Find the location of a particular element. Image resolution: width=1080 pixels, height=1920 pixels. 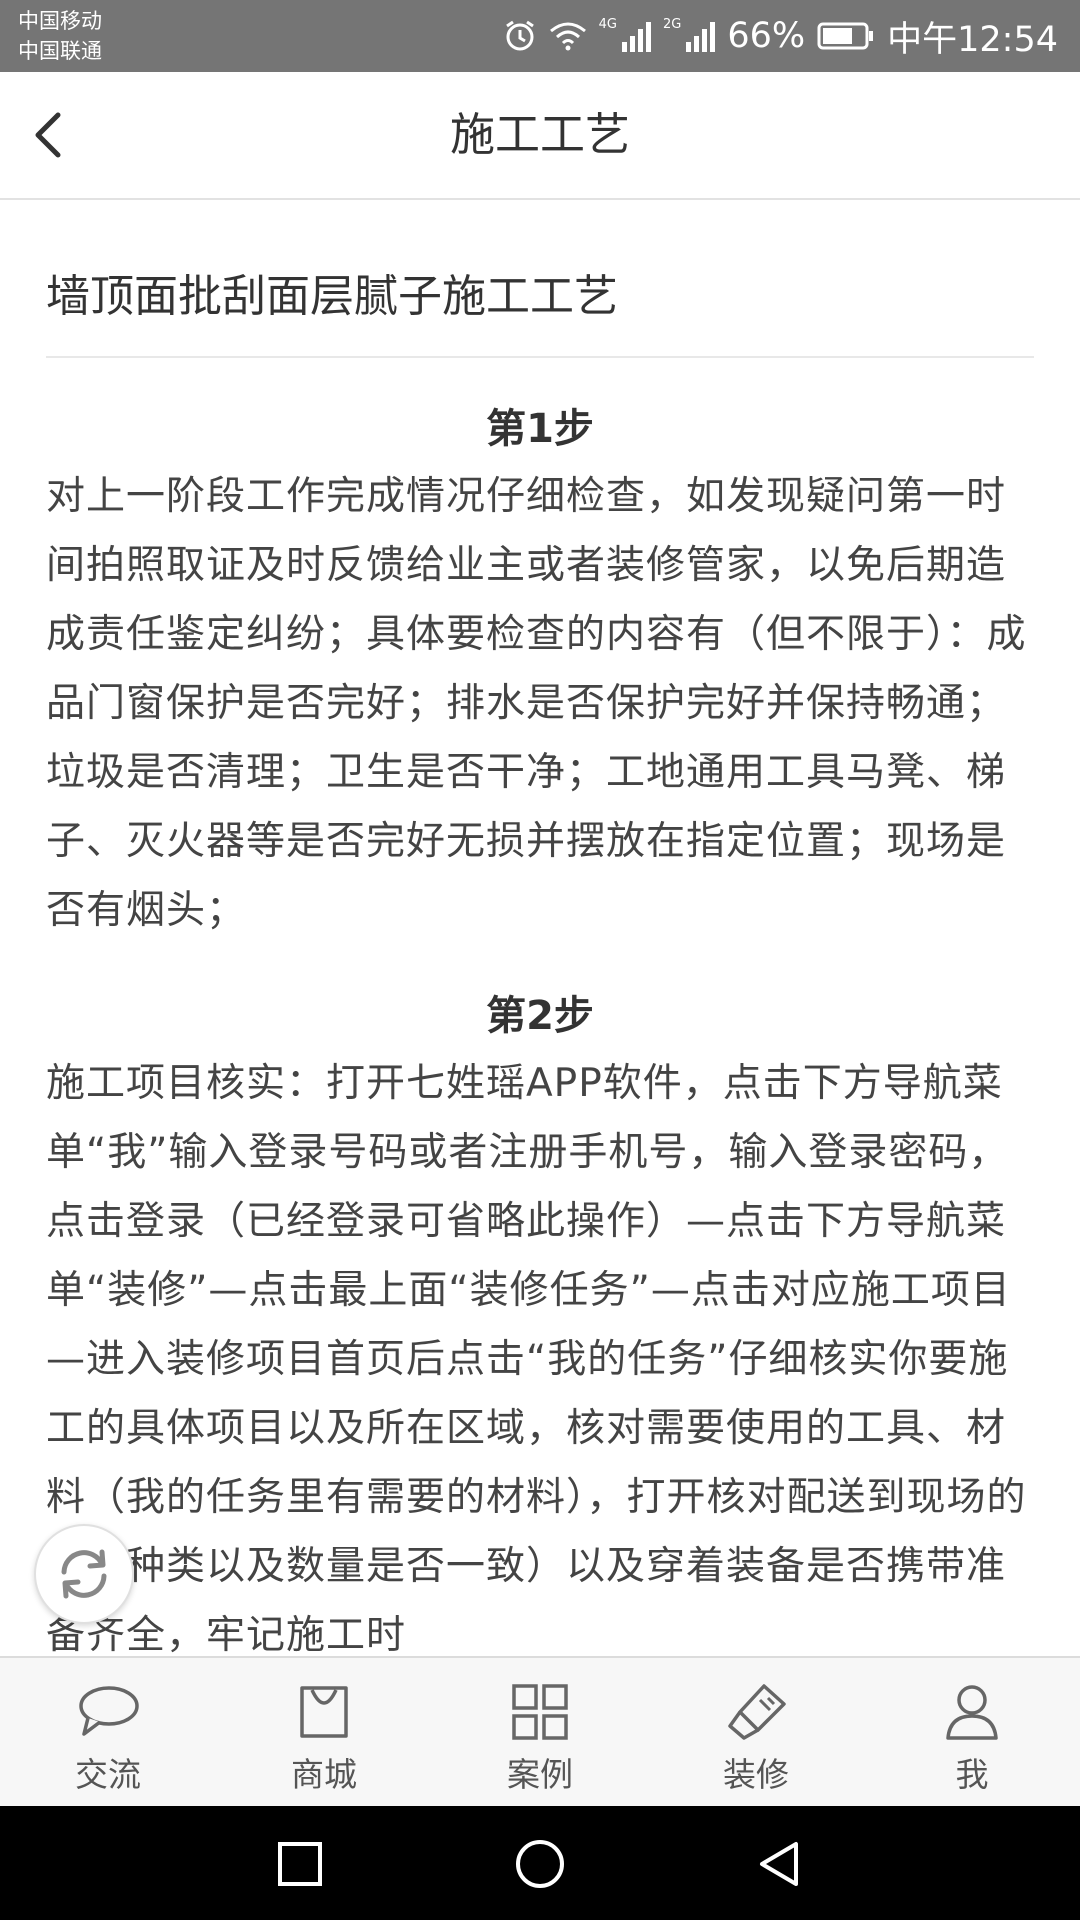

triangle-back-icon is located at coordinates (779, 1864).